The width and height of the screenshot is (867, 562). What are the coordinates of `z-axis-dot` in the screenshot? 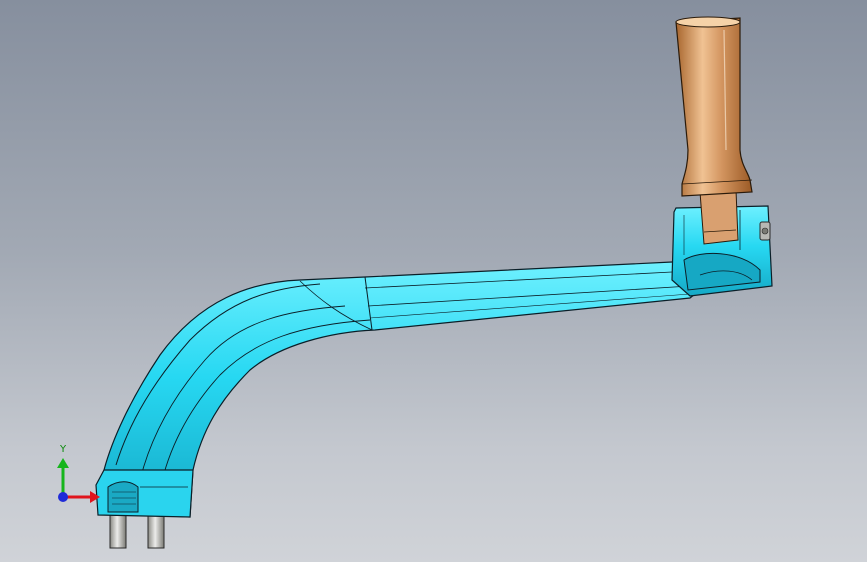 It's located at (63, 497).